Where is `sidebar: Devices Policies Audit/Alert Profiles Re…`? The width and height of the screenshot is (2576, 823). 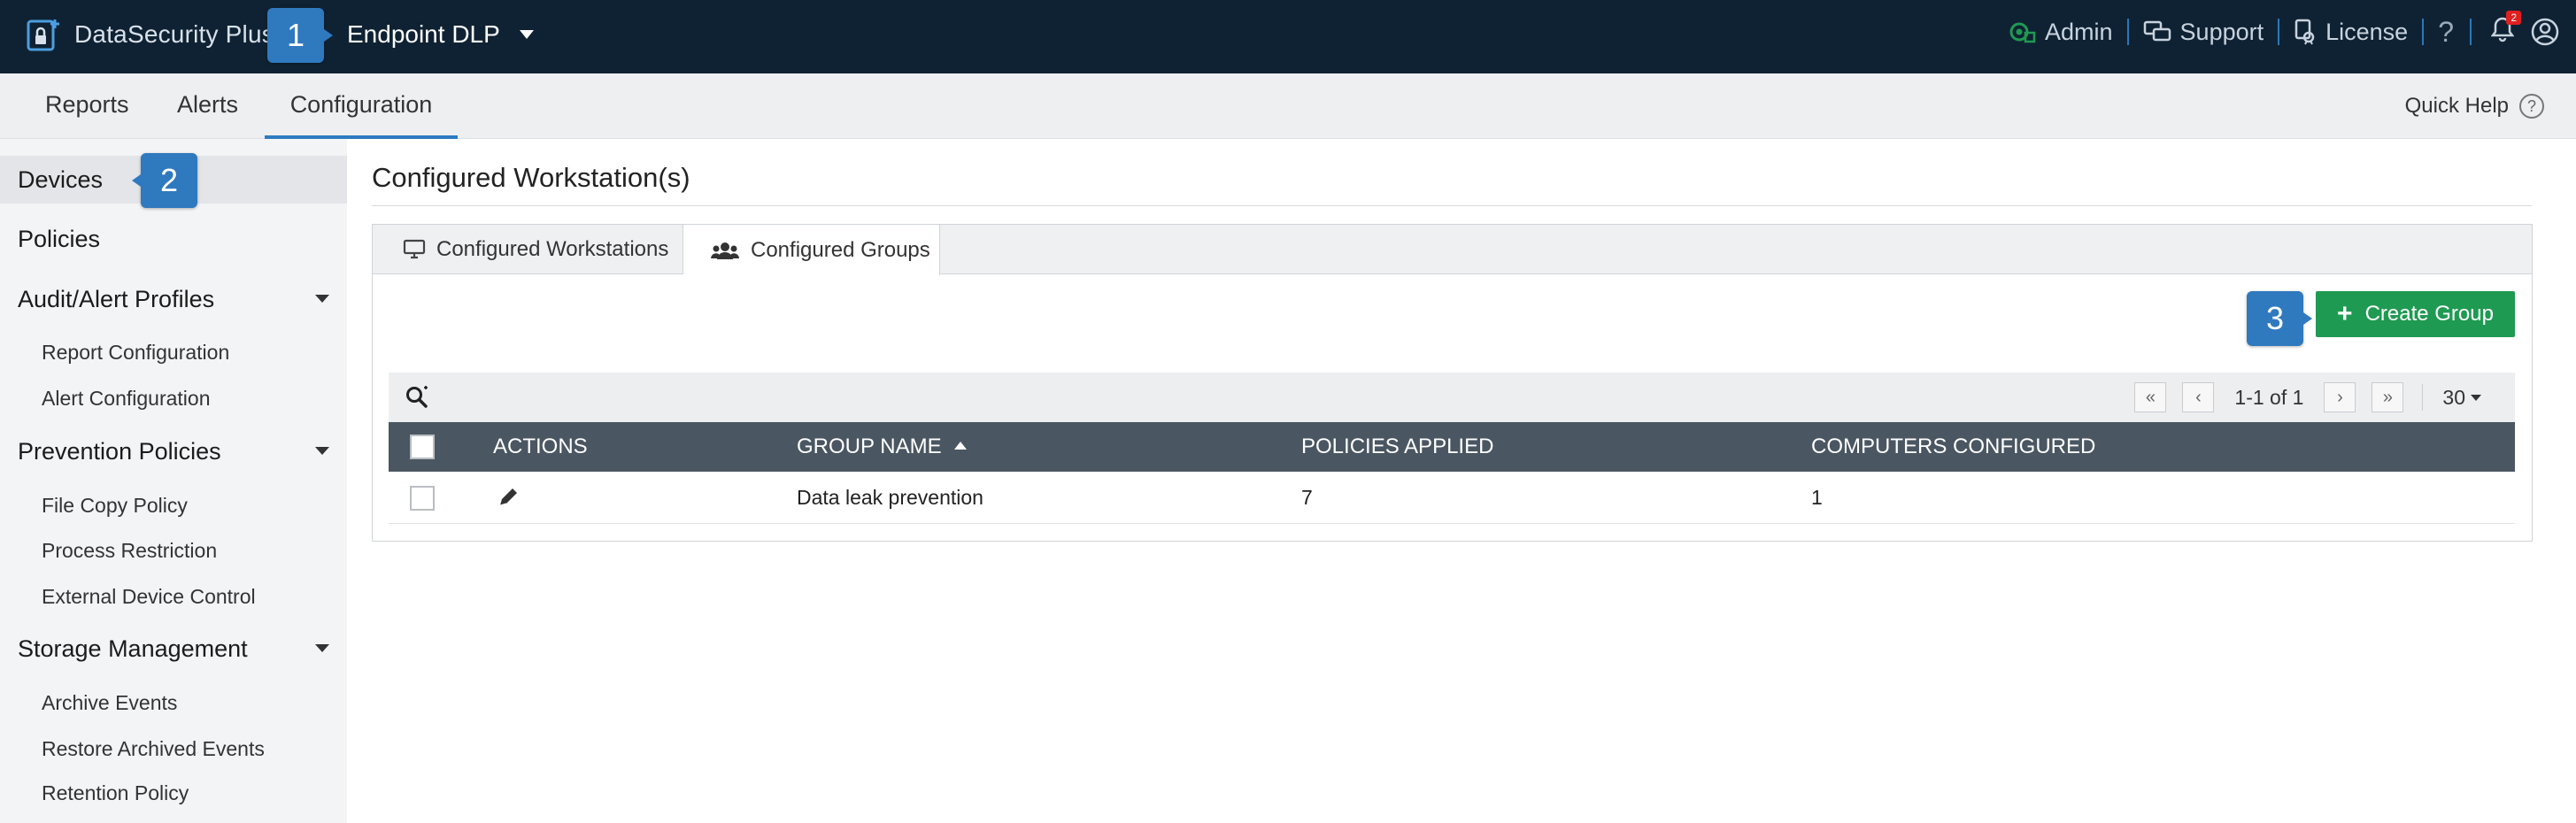
sidebar: Devices Policies Audit/Alert Profiles Re… is located at coordinates (173, 481).